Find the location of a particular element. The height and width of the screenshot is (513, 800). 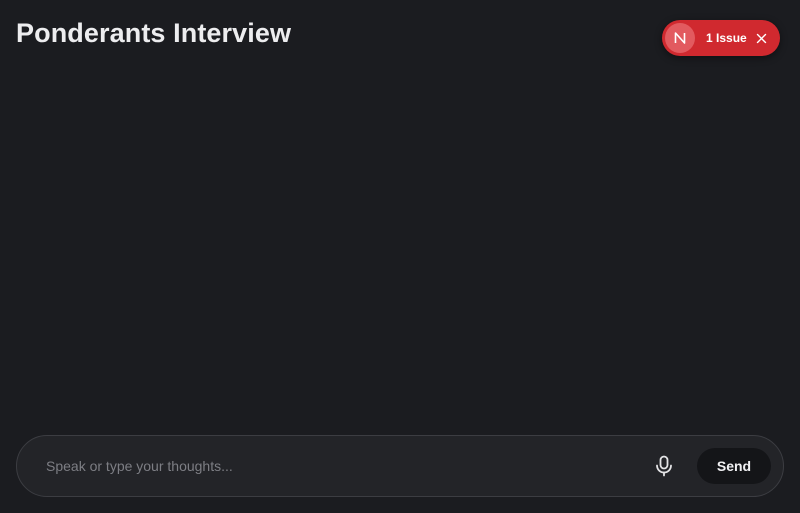

nextjs-logo-icon is located at coordinates (680, 38).